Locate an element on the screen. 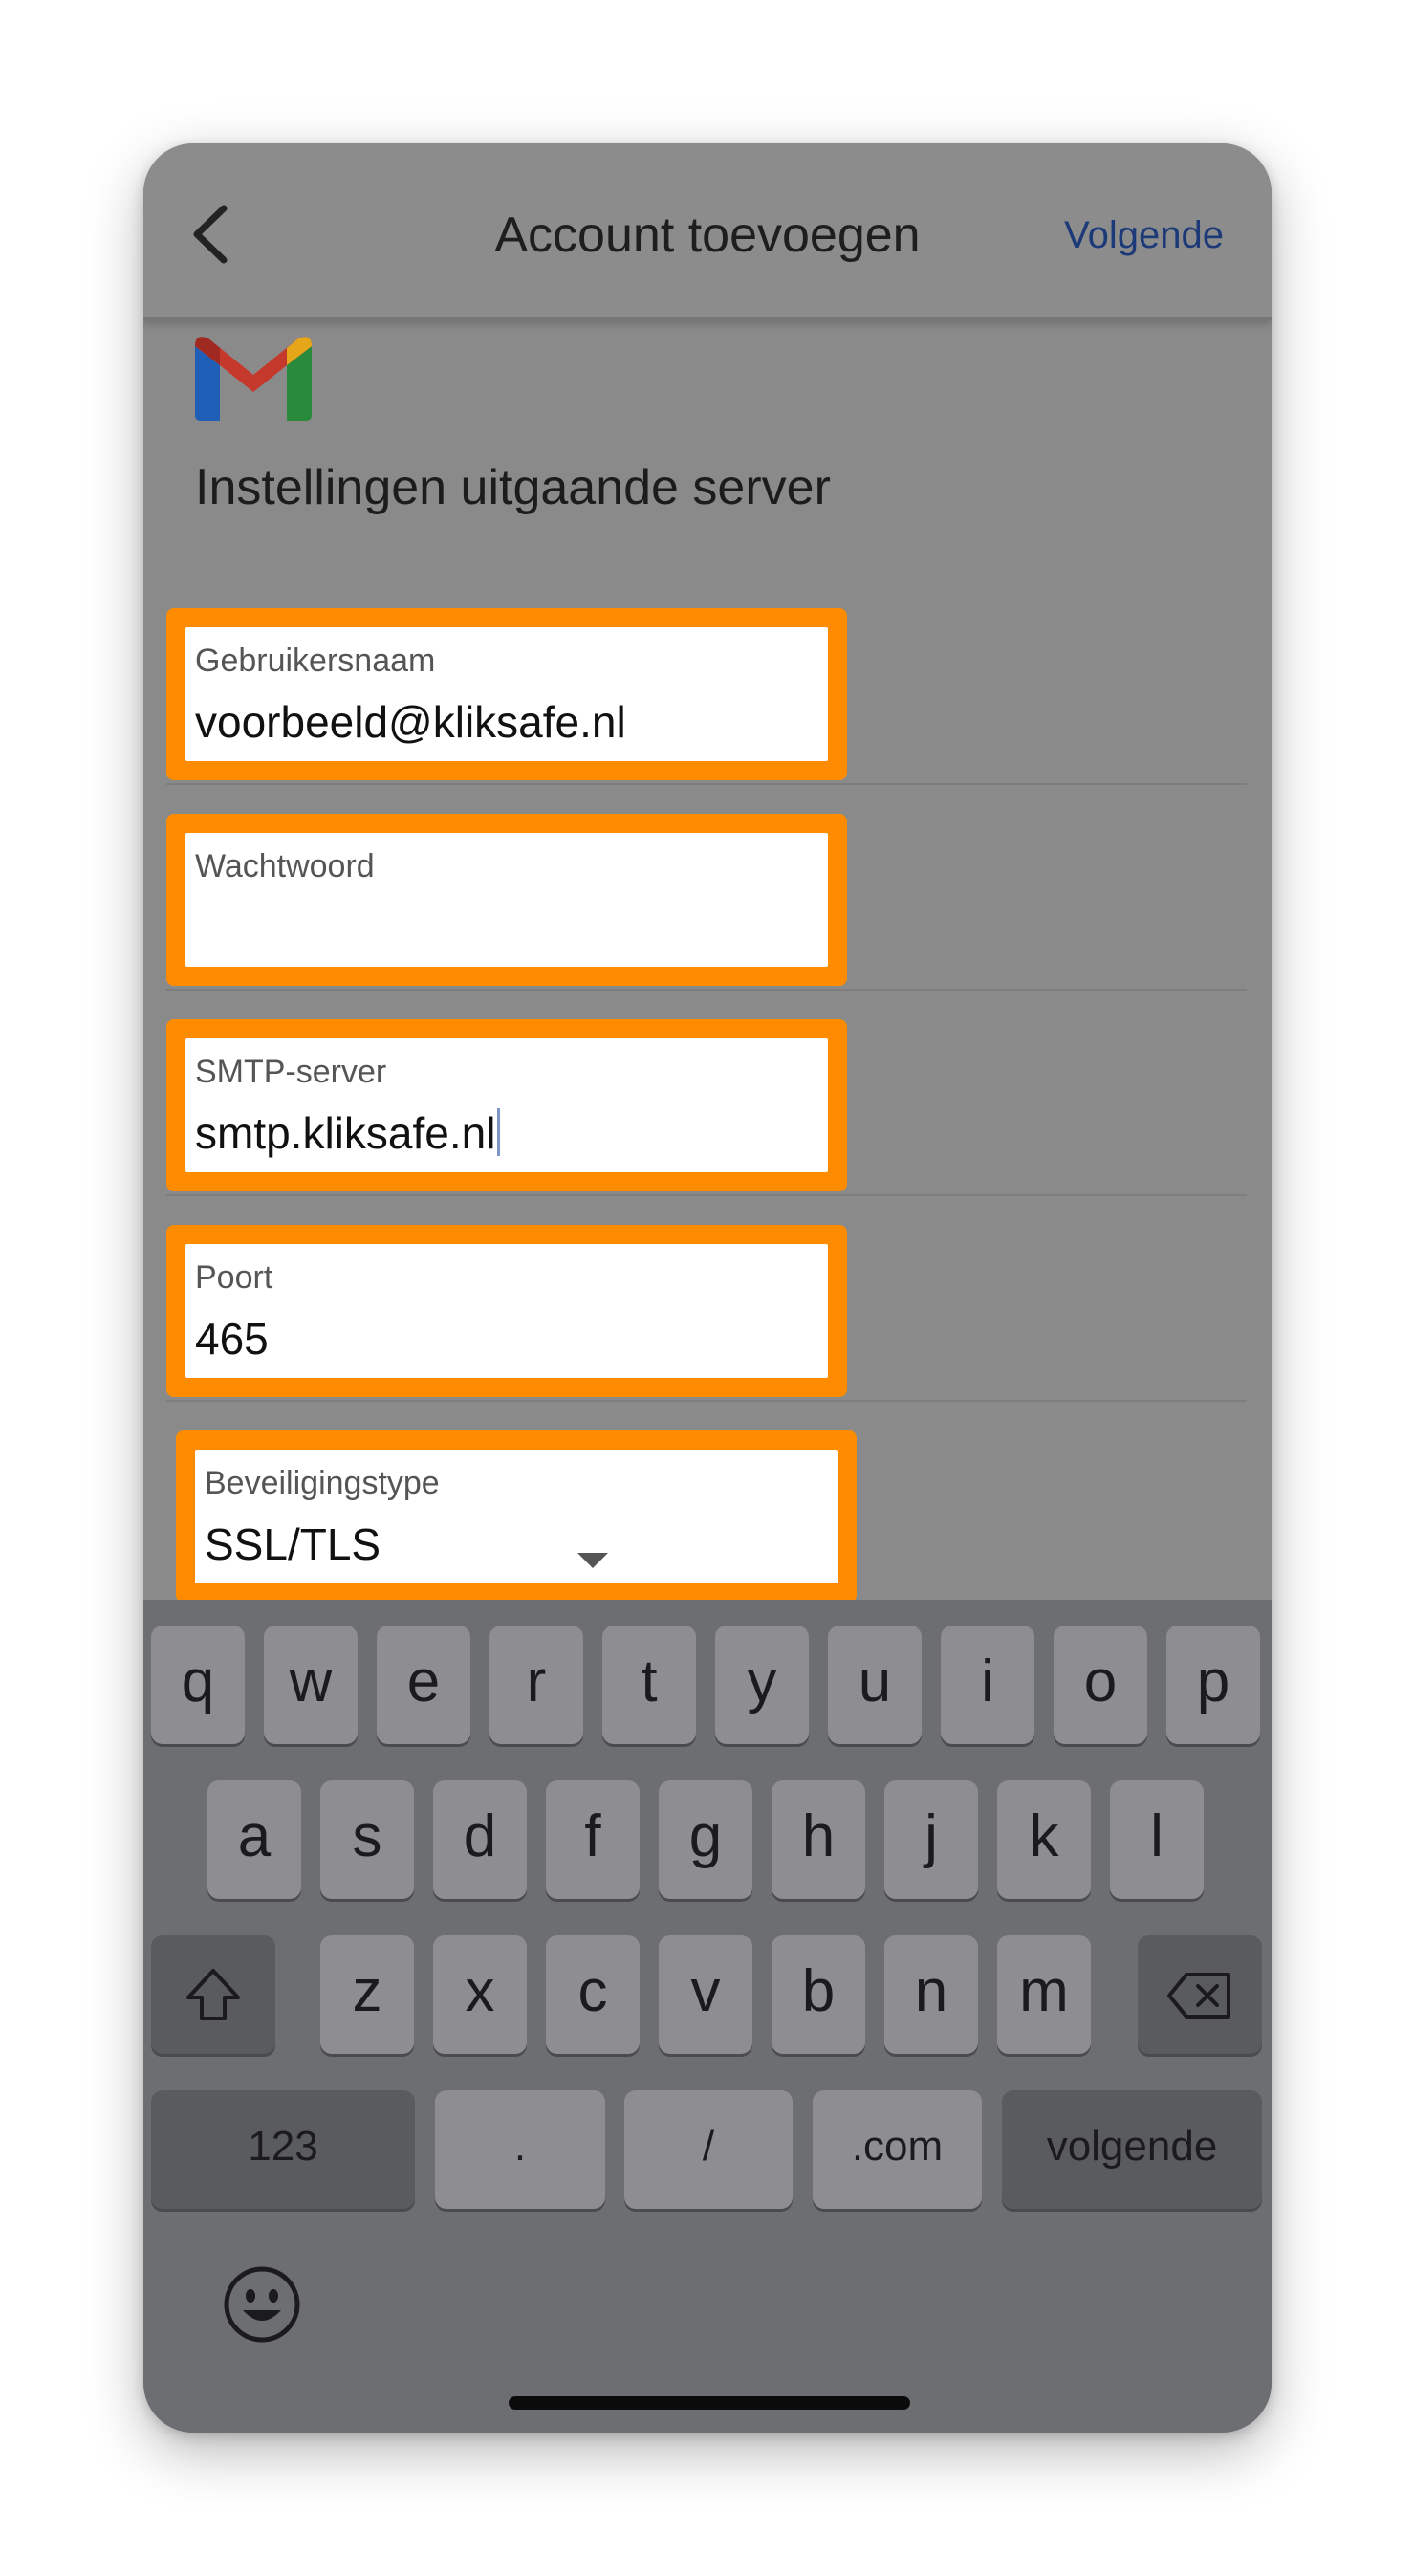  key-q: q is located at coordinates (198, 1685).